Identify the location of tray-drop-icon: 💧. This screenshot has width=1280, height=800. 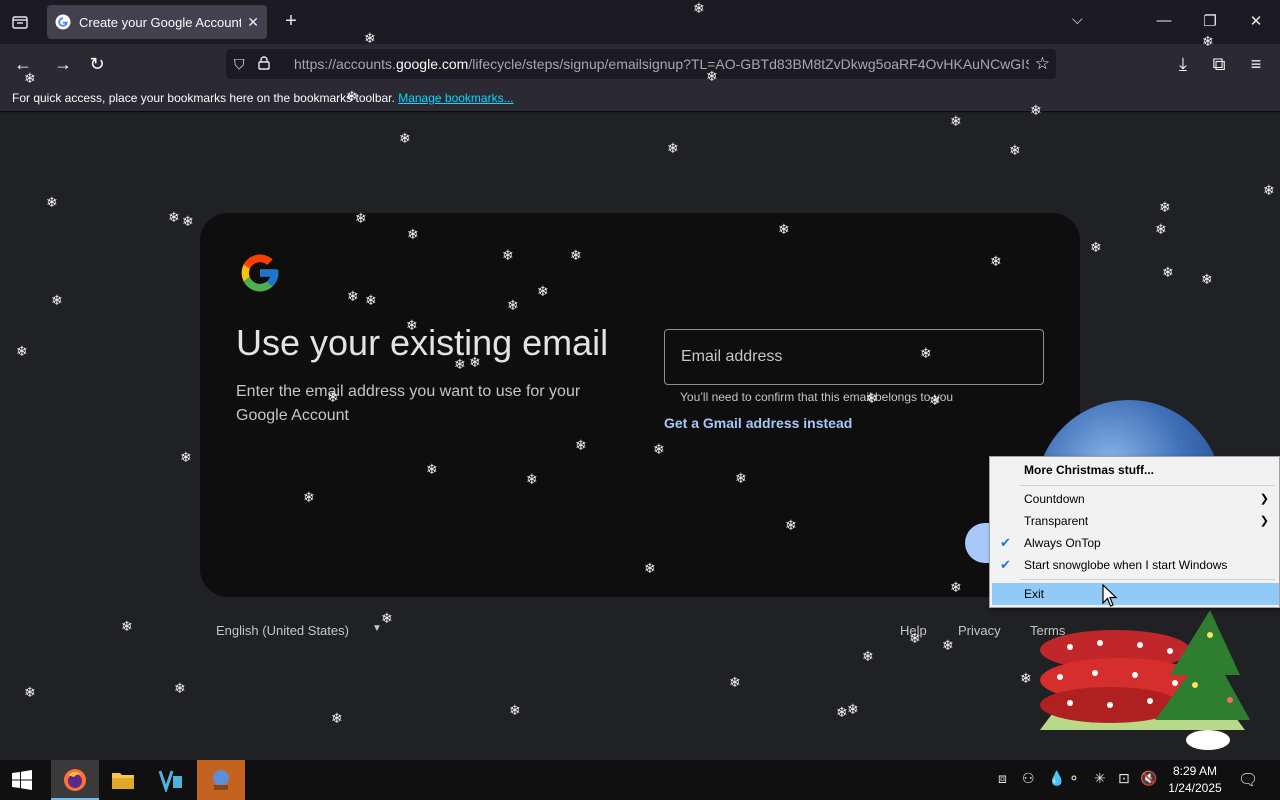
(1056, 778).